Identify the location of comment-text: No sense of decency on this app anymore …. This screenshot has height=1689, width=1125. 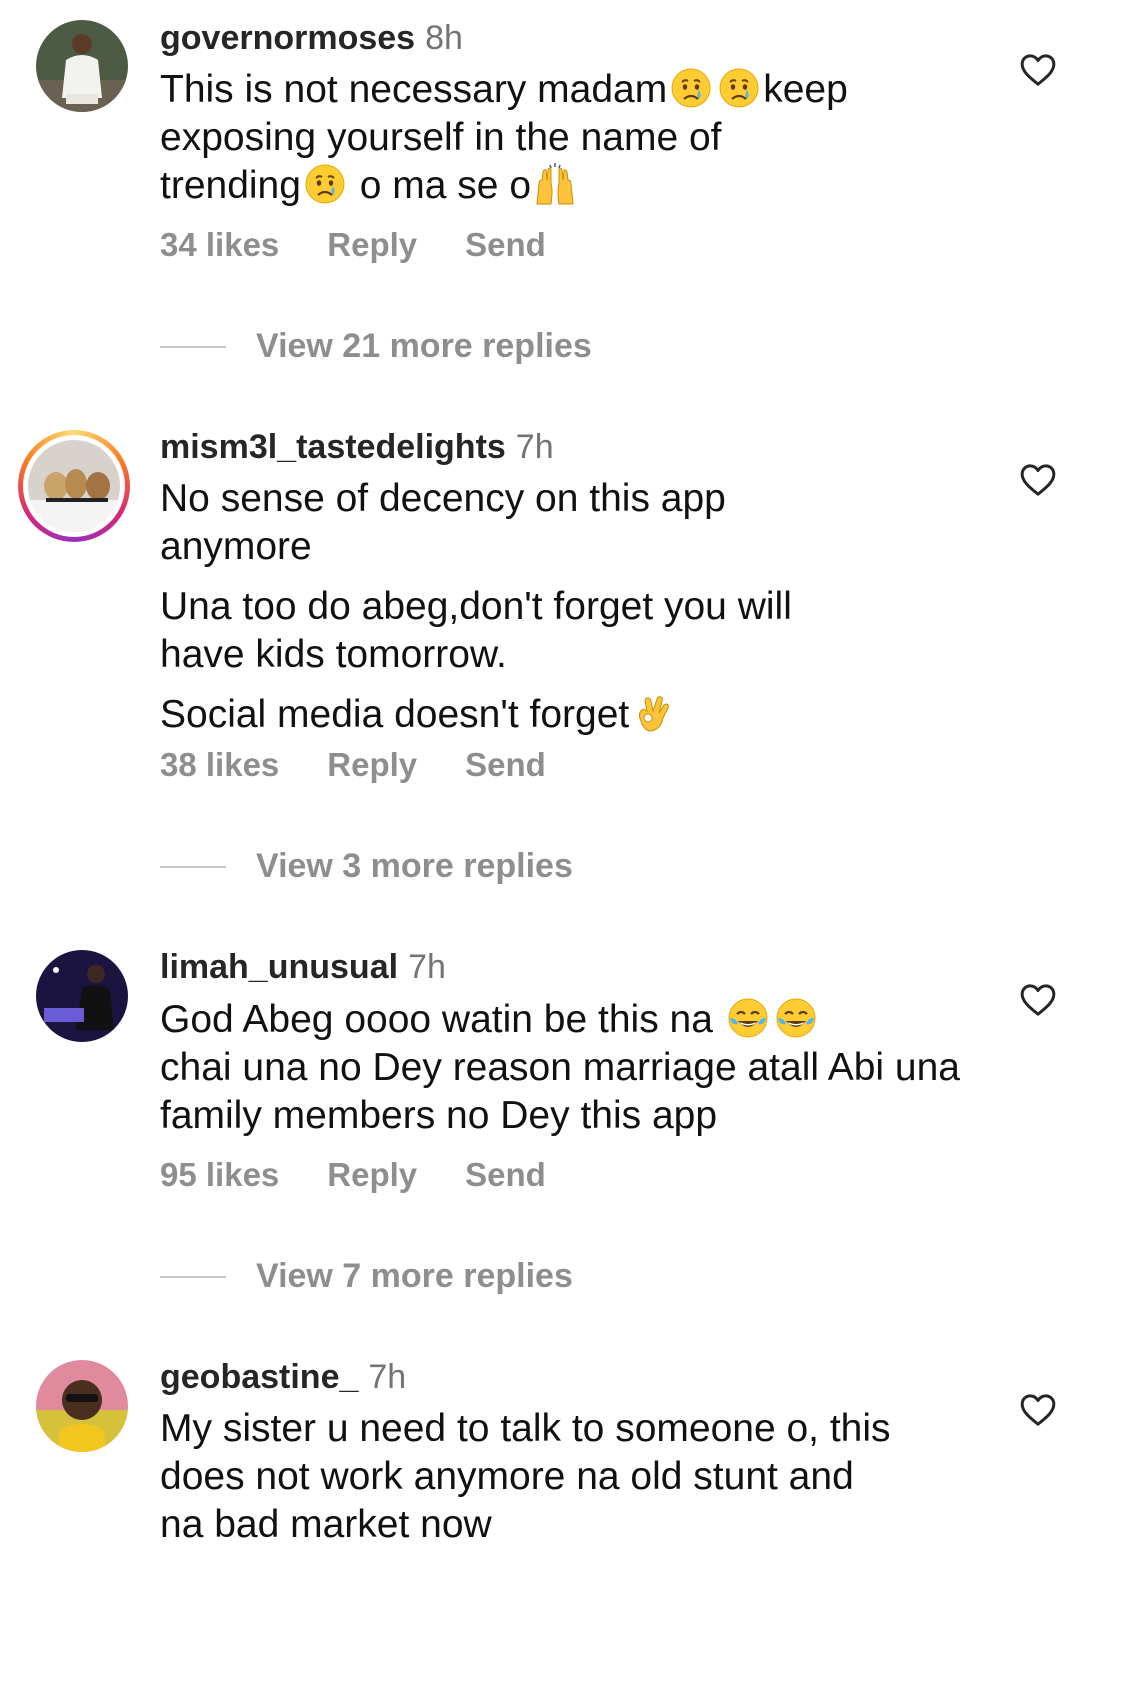
(476, 606).